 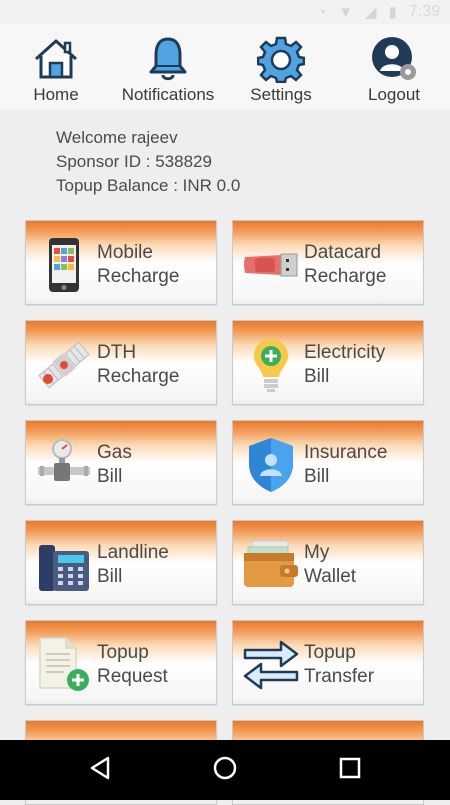 I want to click on sponsor-id: Sponsor ID : 538829, so click(x=134, y=161).